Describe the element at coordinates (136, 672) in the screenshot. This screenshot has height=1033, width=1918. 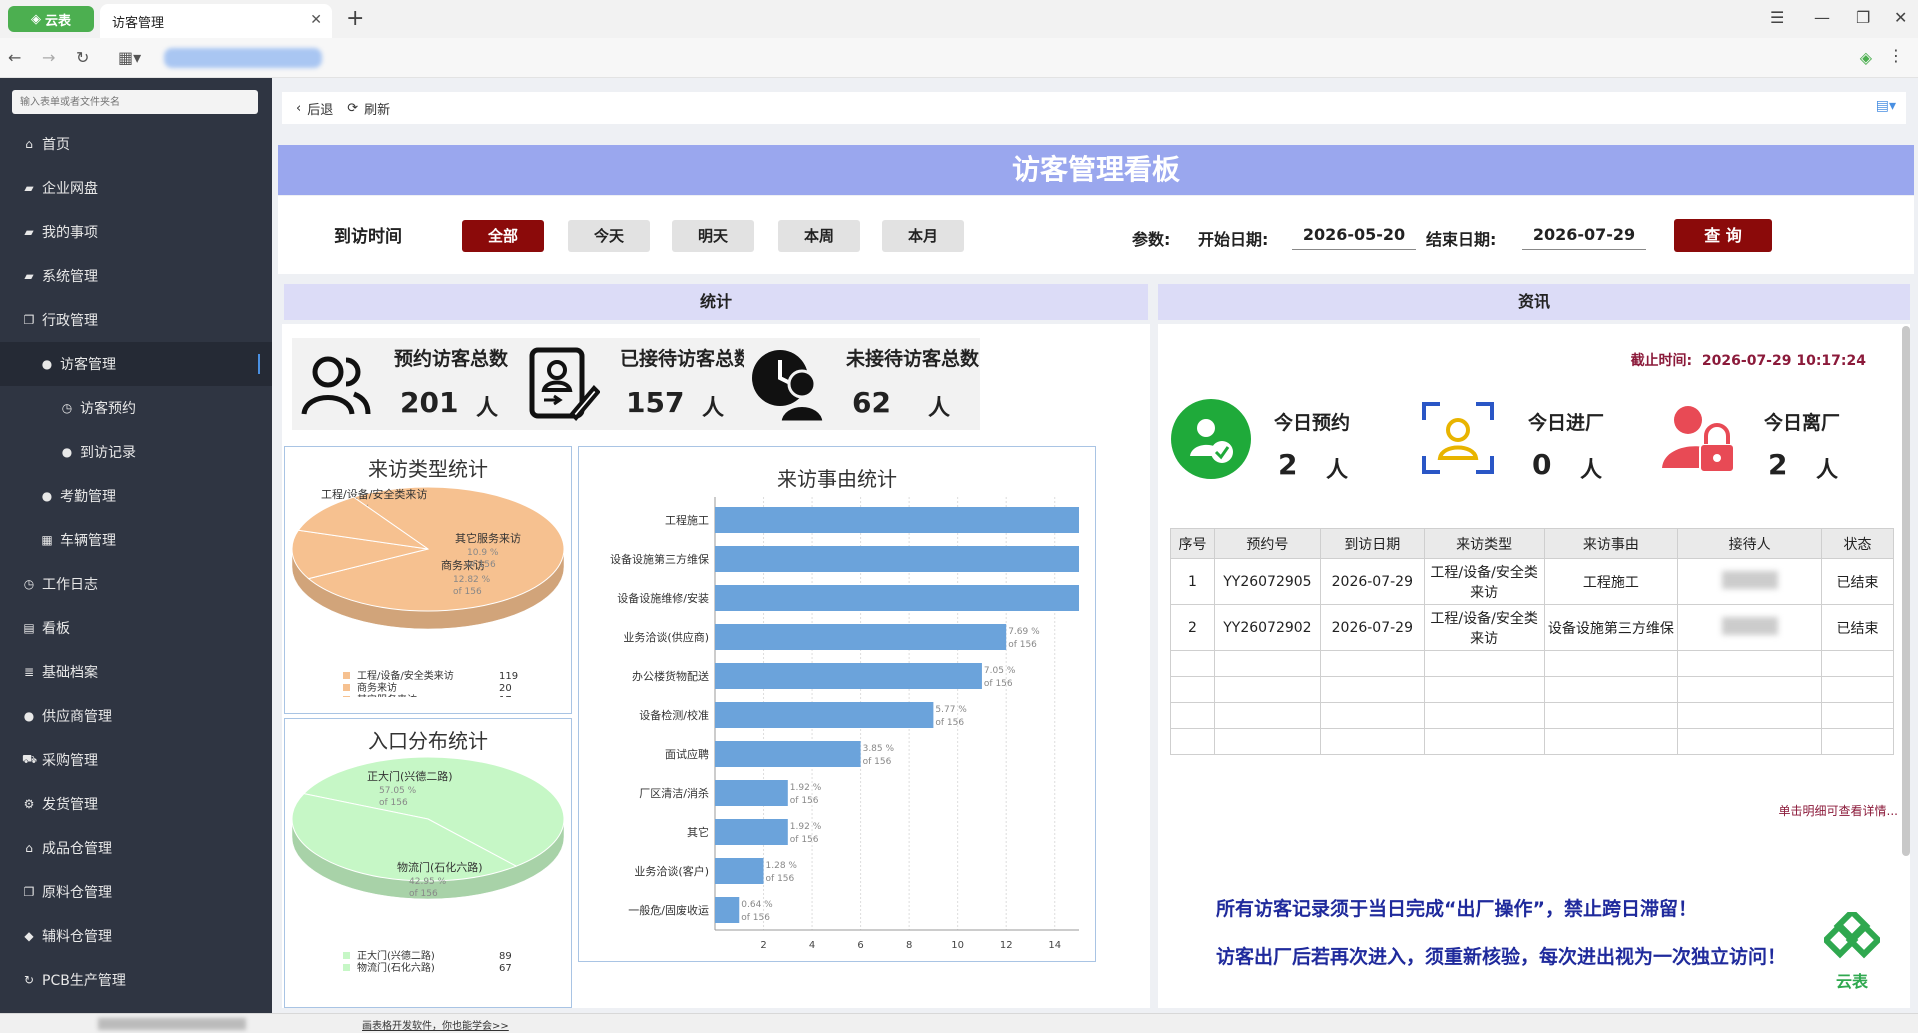
I see `sidebar-item-basic-records: ≣ 基础档案` at that location.